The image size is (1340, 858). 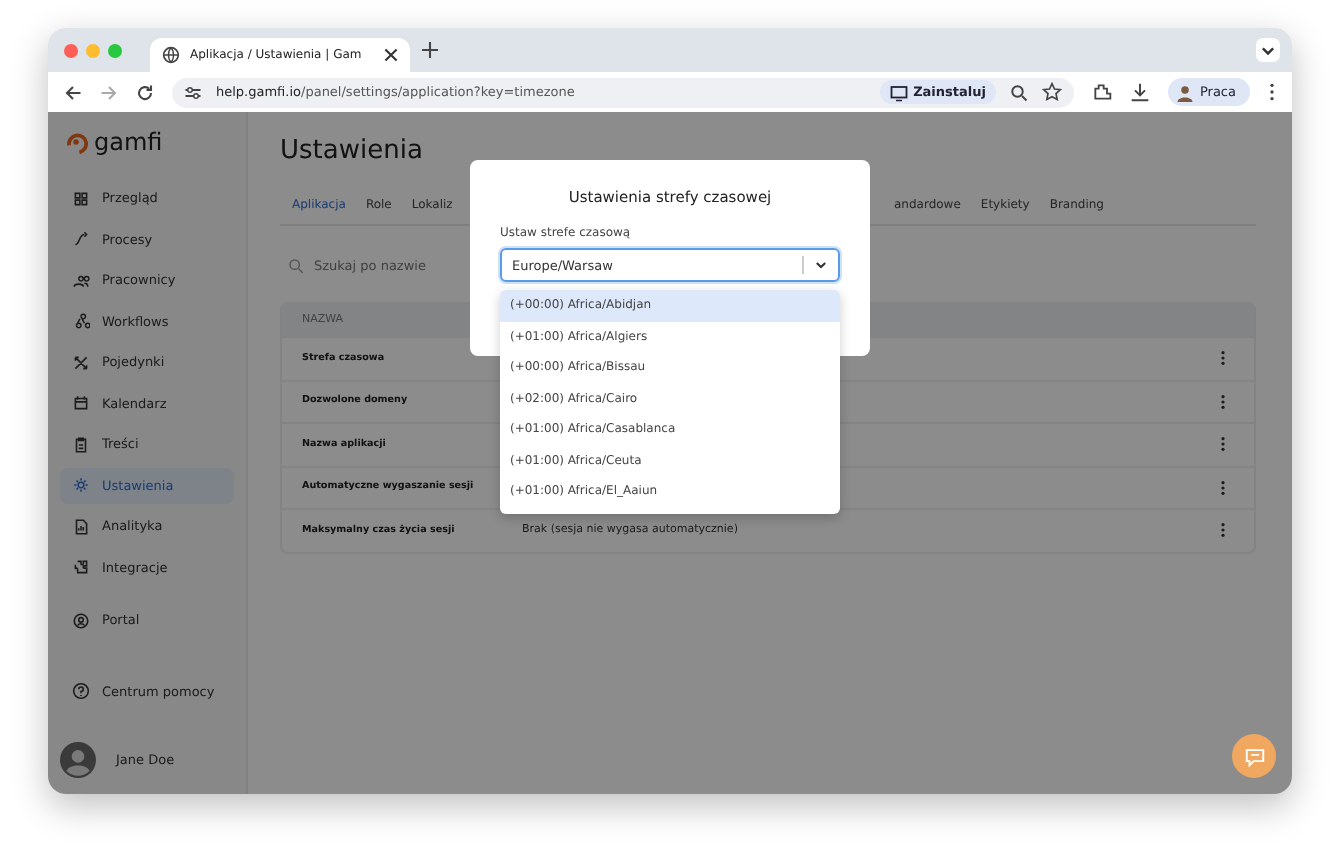 What do you see at coordinates (145, 92) in the screenshot?
I see `reload-icon` at bounding box center [145, 92].